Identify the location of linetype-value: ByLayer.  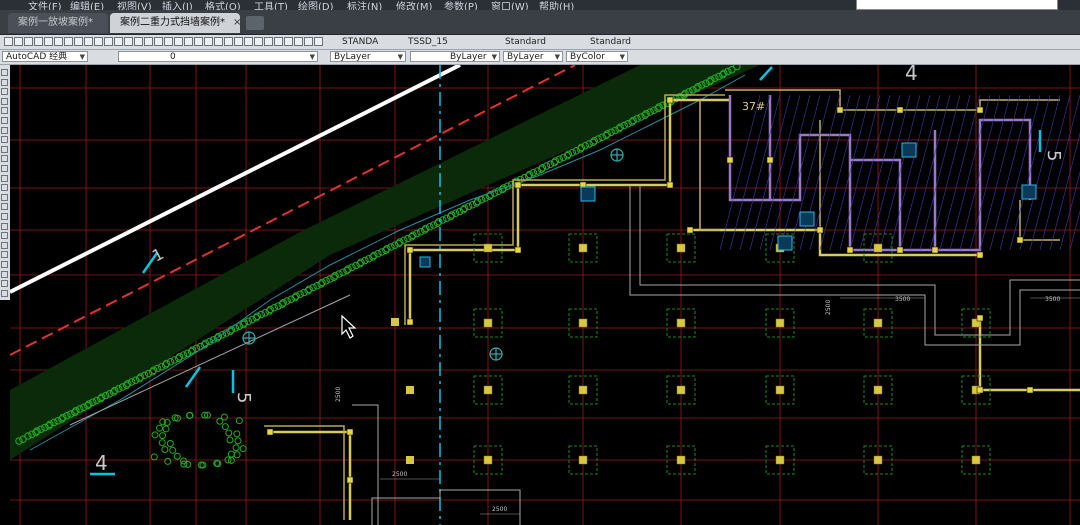
(468, 57).